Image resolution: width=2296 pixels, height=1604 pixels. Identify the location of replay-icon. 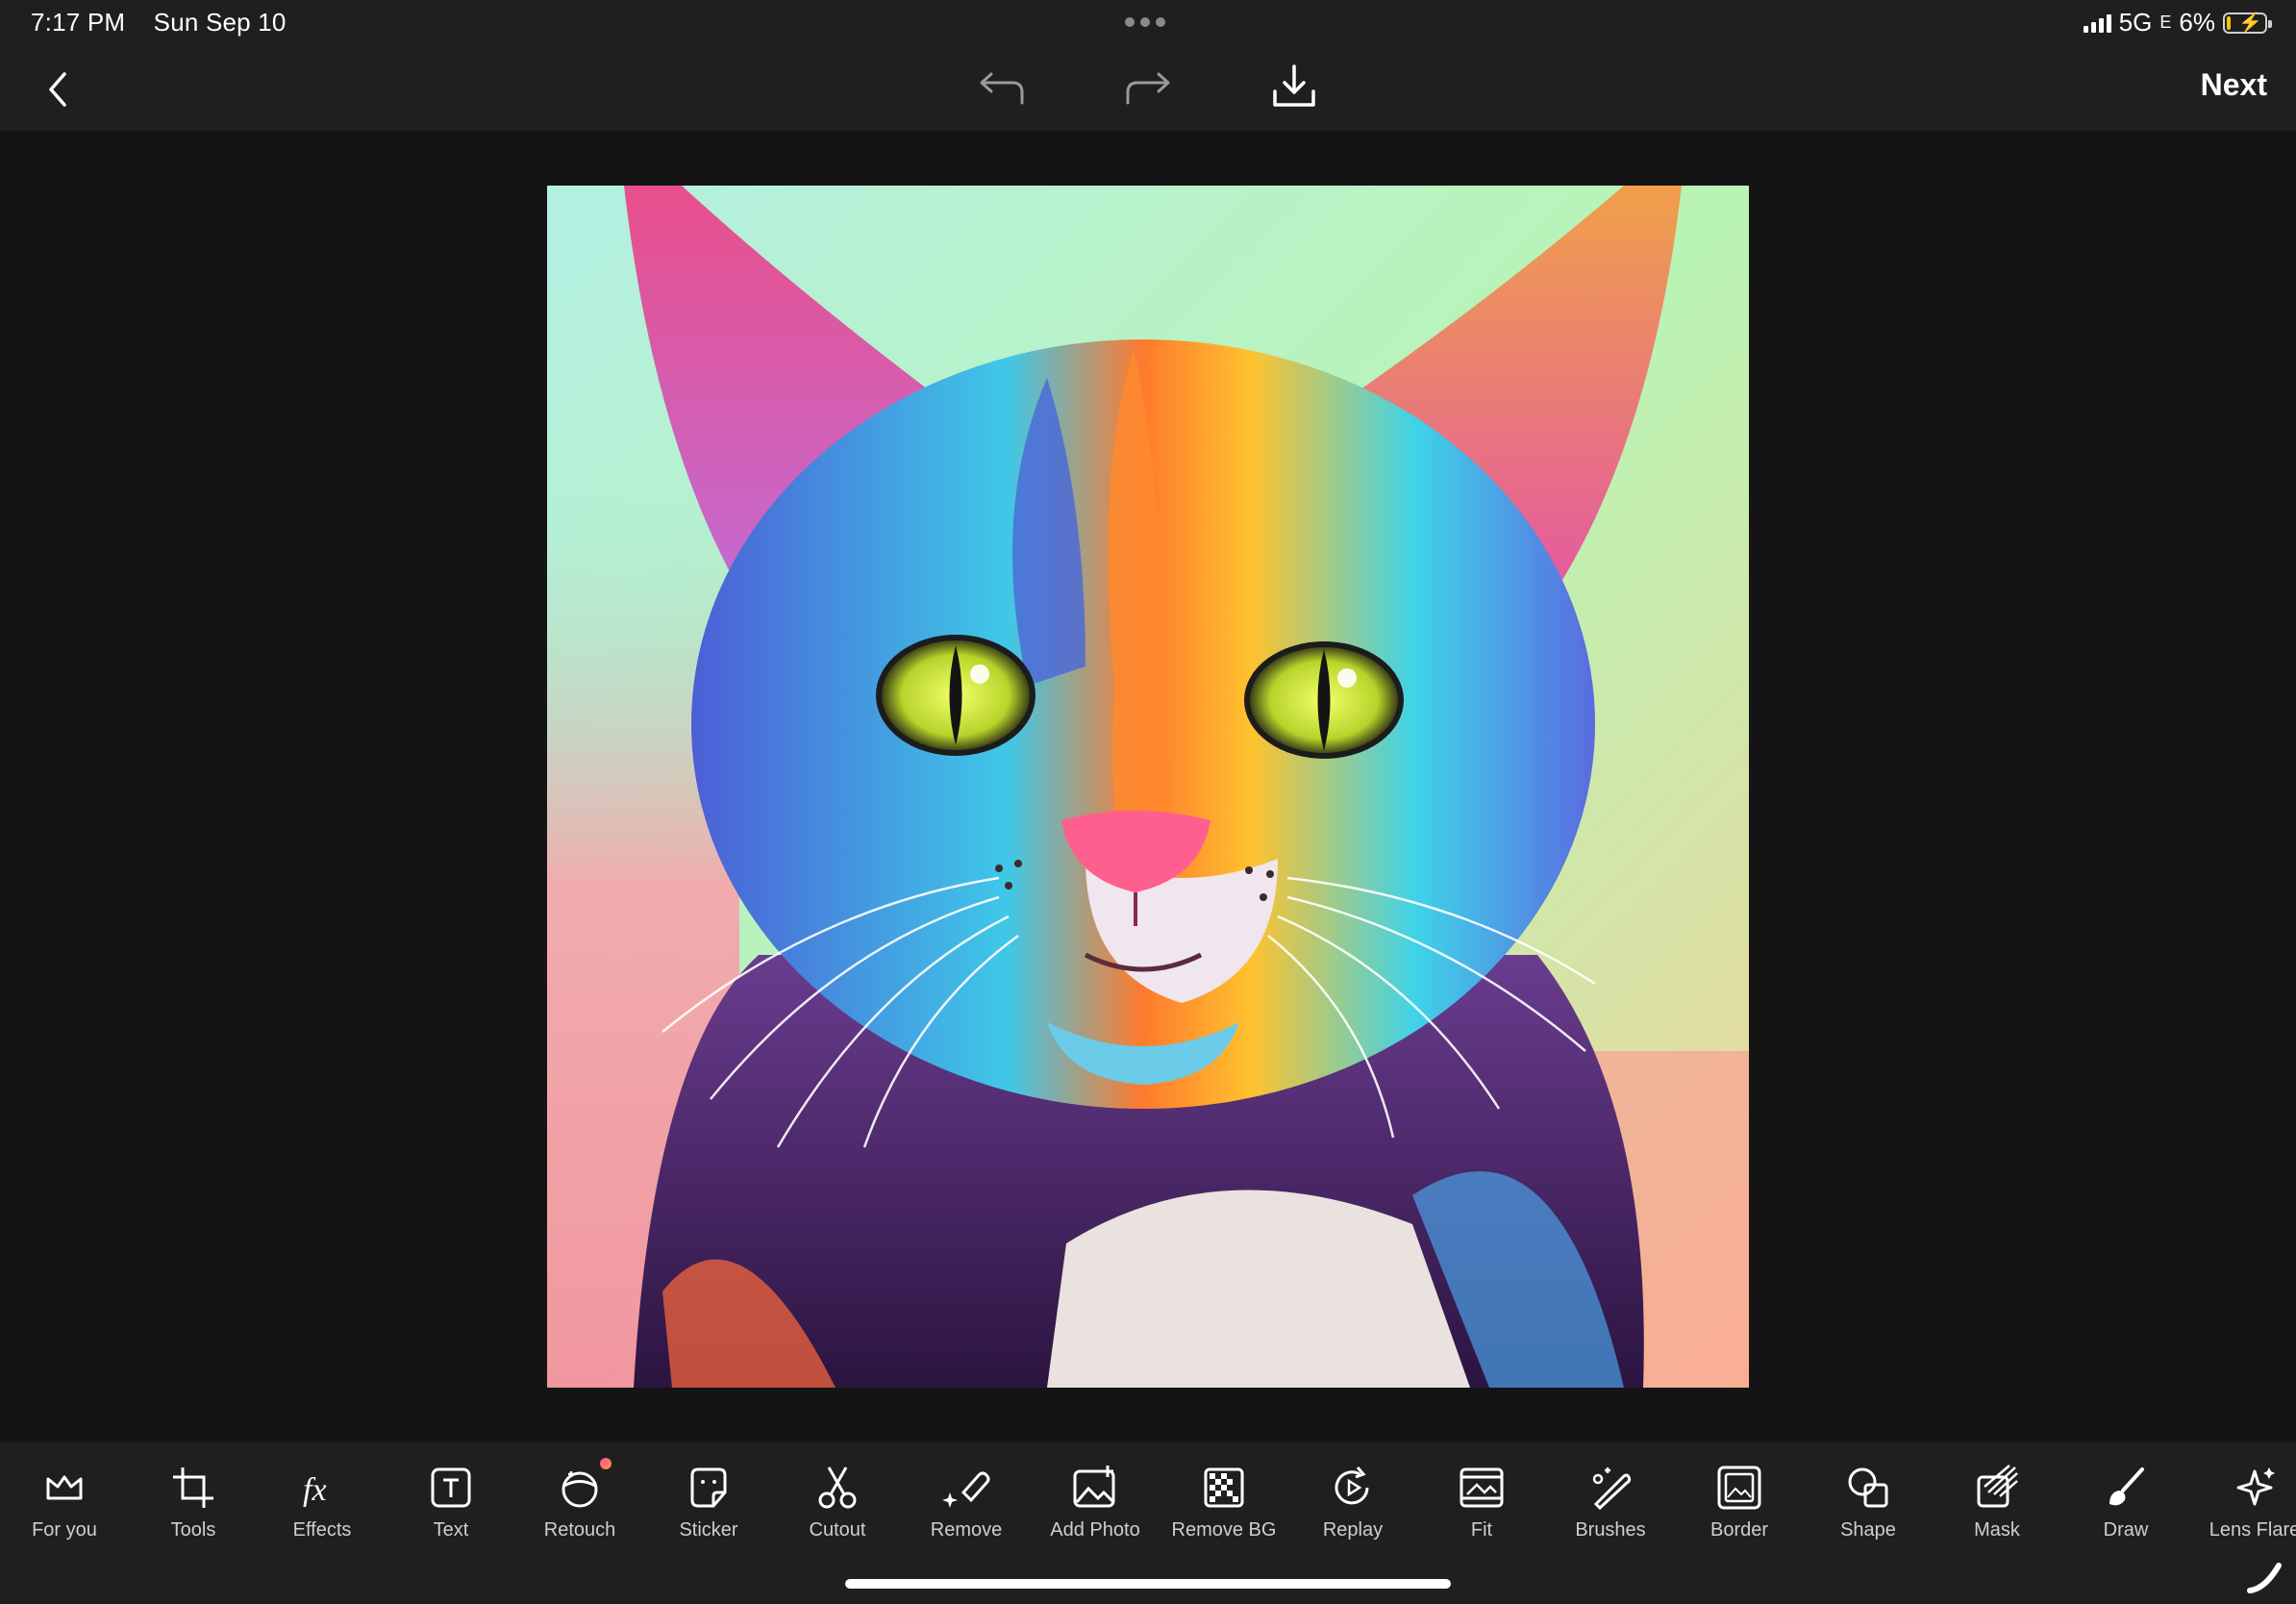
(1352, 1485).